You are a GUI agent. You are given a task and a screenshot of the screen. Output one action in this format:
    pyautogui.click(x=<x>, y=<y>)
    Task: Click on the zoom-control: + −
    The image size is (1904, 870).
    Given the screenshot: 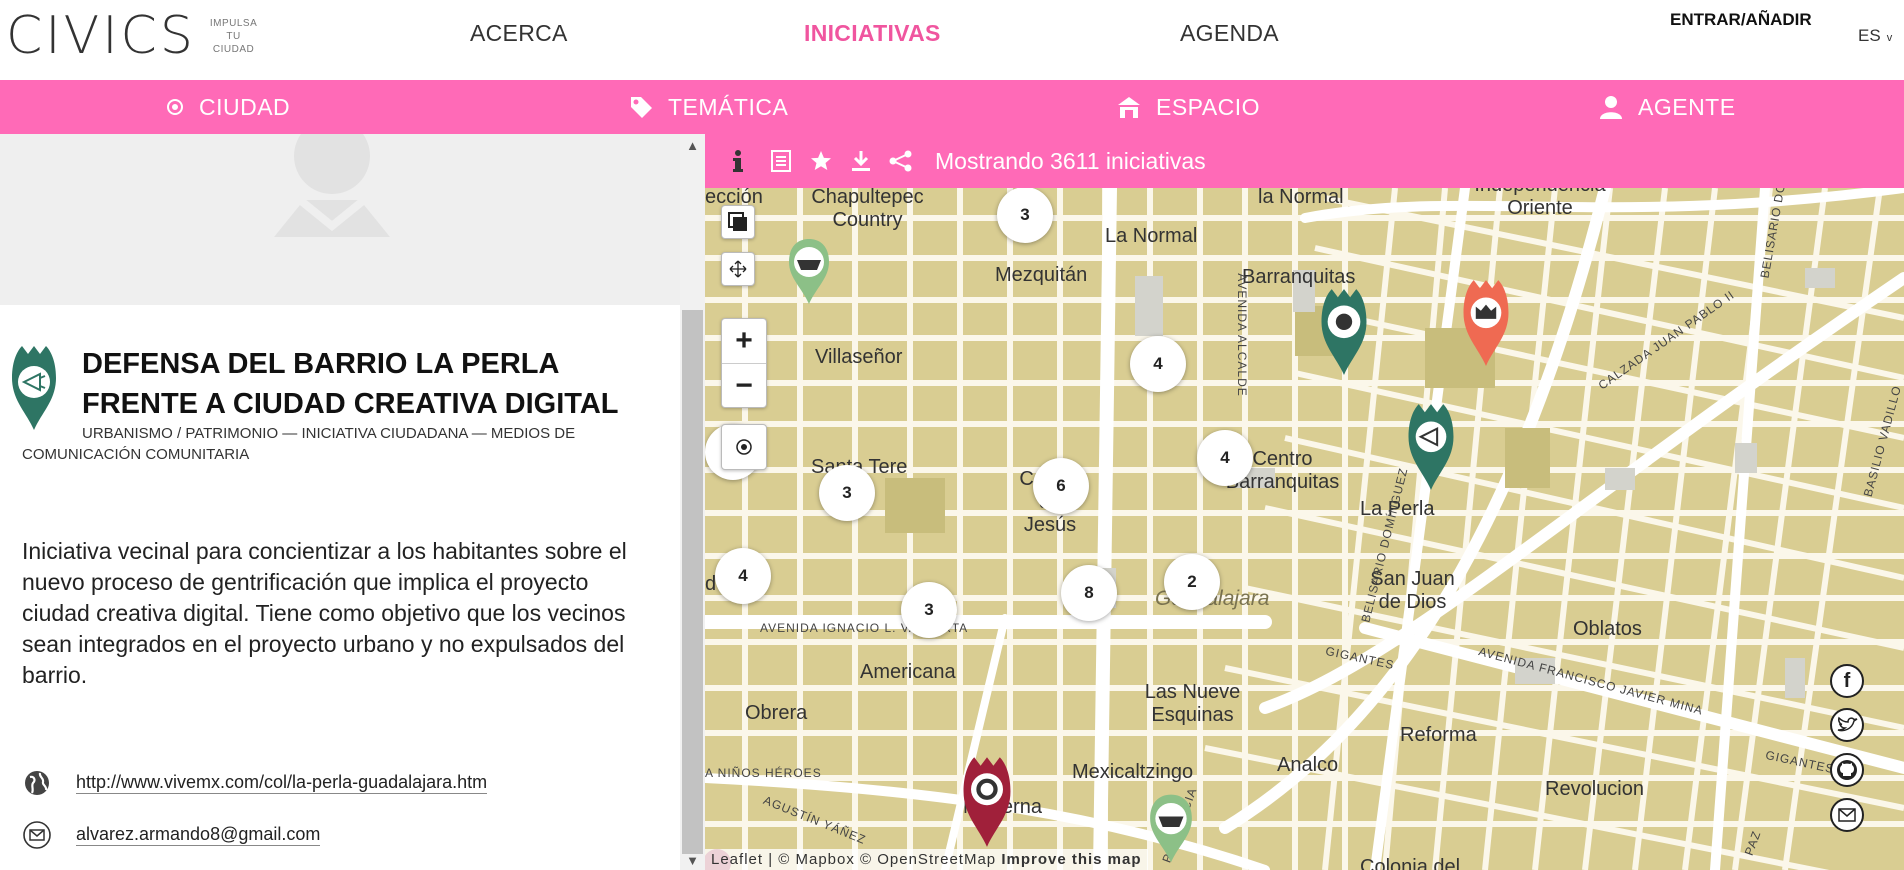 What is the action you would take?
    pyautogui.click(x=744, y=363)
    